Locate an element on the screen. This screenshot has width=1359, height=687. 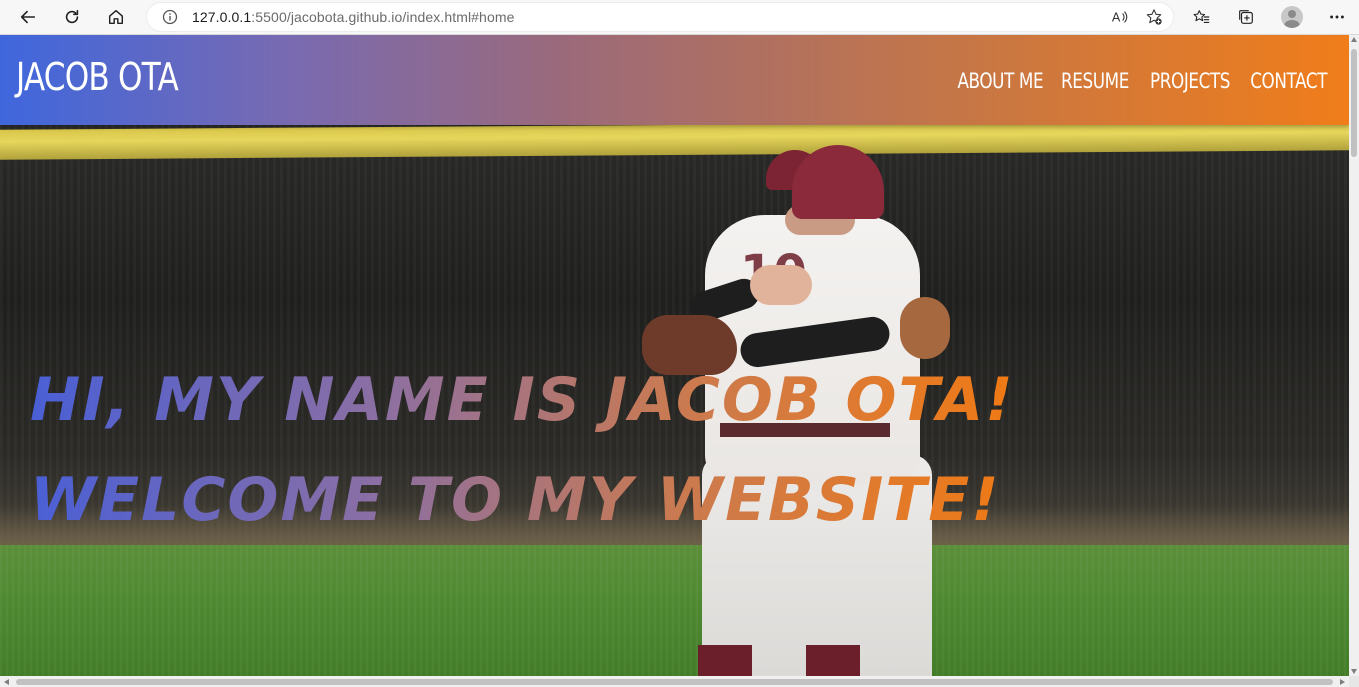
site-logo: JACOB OTA is located at coordinates (97, 77).